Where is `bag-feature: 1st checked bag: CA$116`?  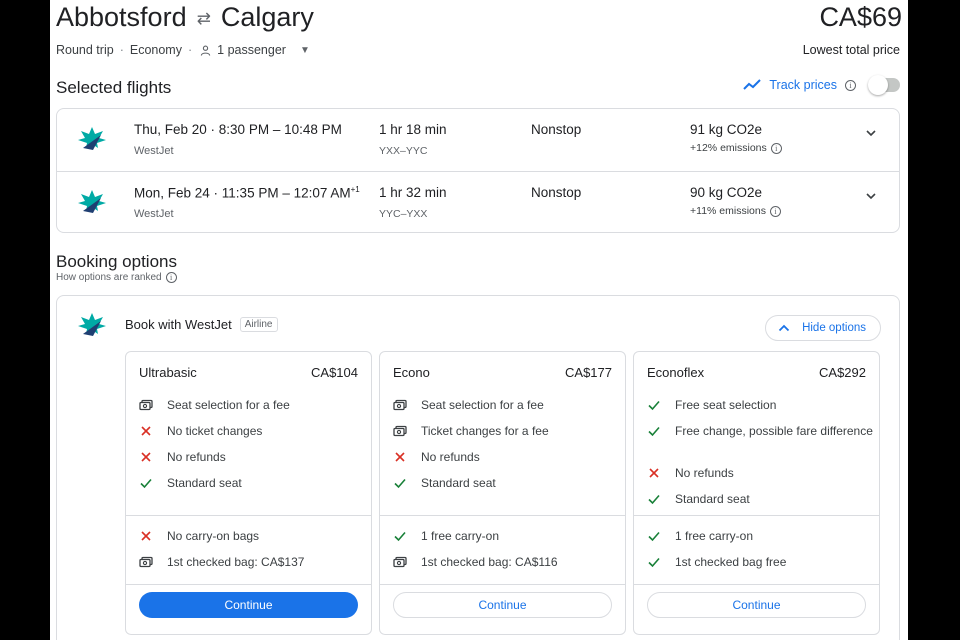 bag-feature: 1st checked bag: CA$116 is located at coordinates (507, 563).